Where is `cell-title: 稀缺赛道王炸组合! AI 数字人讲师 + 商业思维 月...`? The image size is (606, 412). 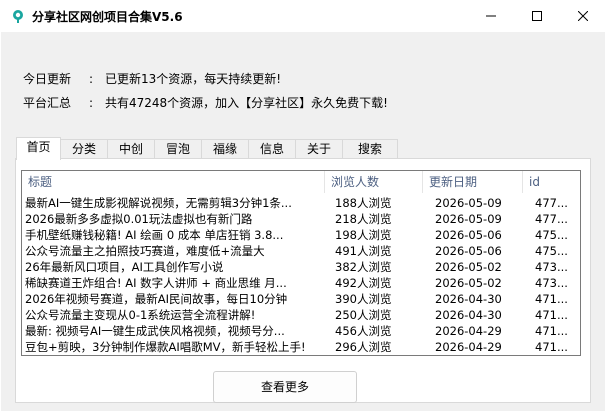
cell-title: 稀缺赛道王炸组合! AI 数字人讲师 + 商业思维 月... is located at coordinates (156, 283).